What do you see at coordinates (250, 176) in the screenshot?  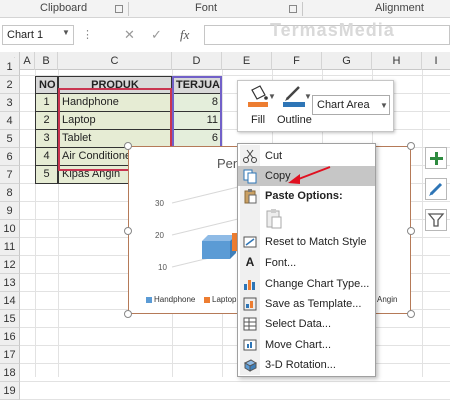 I see `copy-icon` at bounding box center [250, 176].